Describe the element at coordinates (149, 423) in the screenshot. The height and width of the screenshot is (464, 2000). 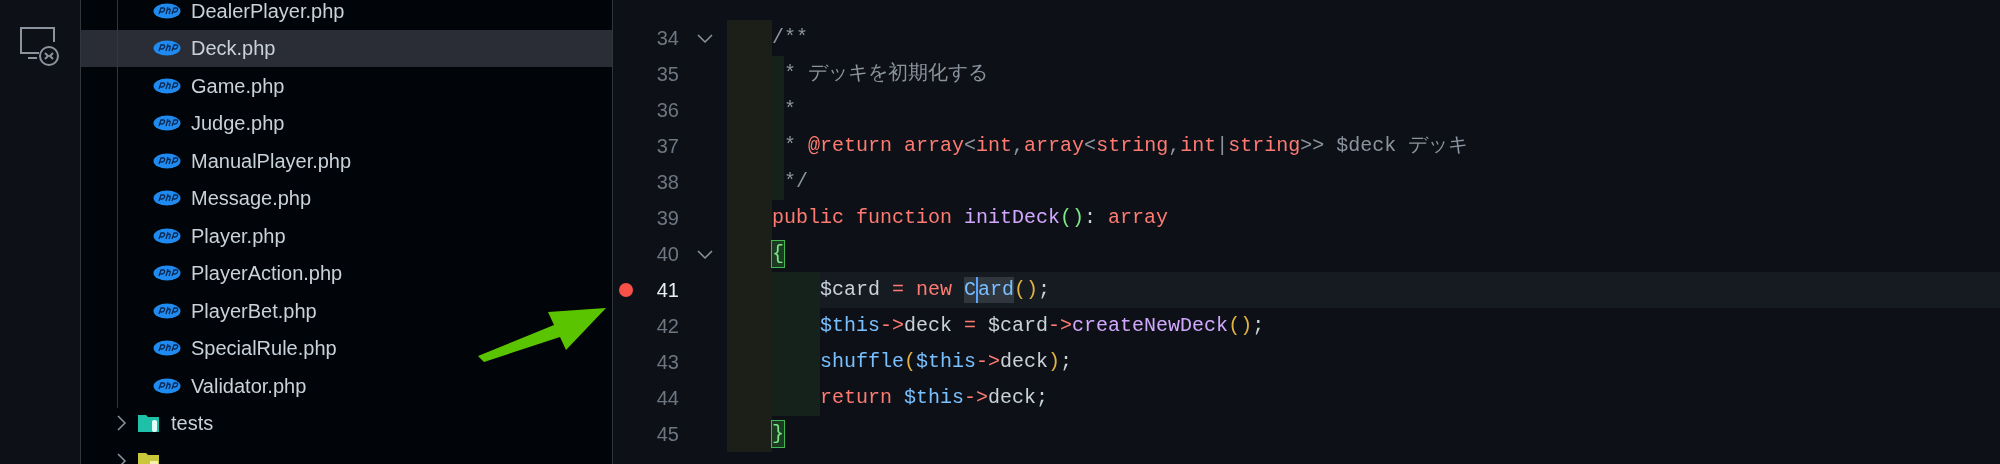
I see `test-folder-icon` at that location.